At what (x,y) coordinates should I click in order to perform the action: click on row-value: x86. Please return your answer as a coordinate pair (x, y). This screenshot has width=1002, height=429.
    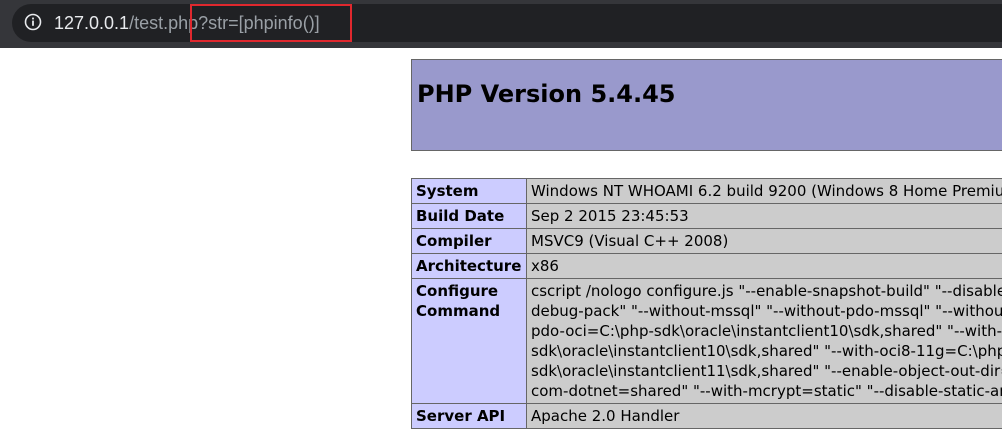
    Looking at the image, I should click on (764, 266).